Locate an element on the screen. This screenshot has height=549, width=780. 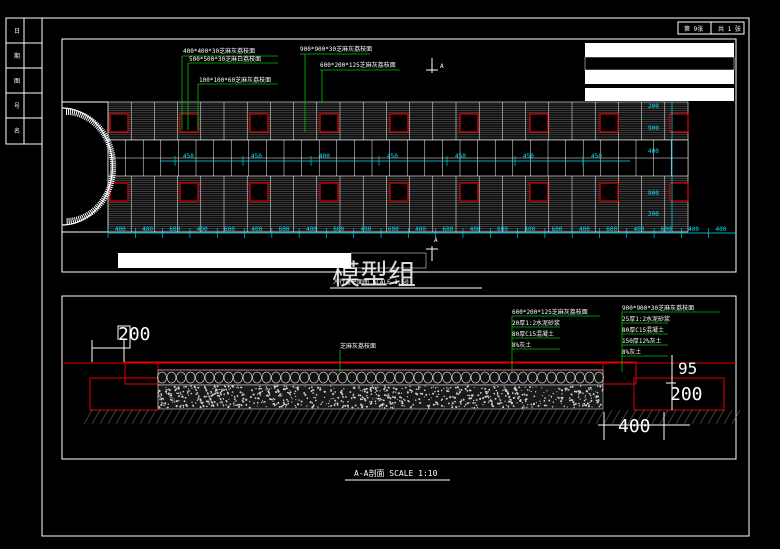
dim-inner-1: 450 is located at coordinates (256, 156).